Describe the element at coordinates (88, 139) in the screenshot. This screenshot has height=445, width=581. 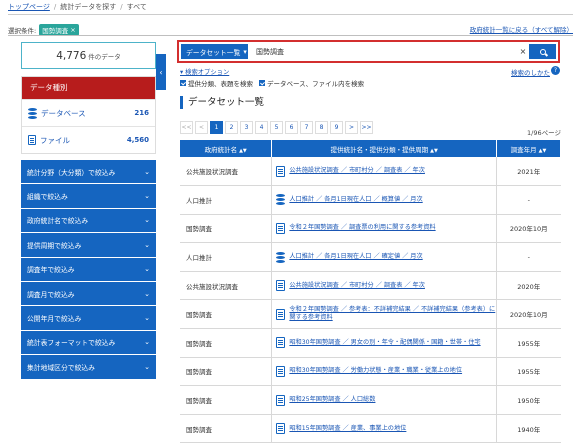
I see `data-type-file: ファイル 4,560` at that location.